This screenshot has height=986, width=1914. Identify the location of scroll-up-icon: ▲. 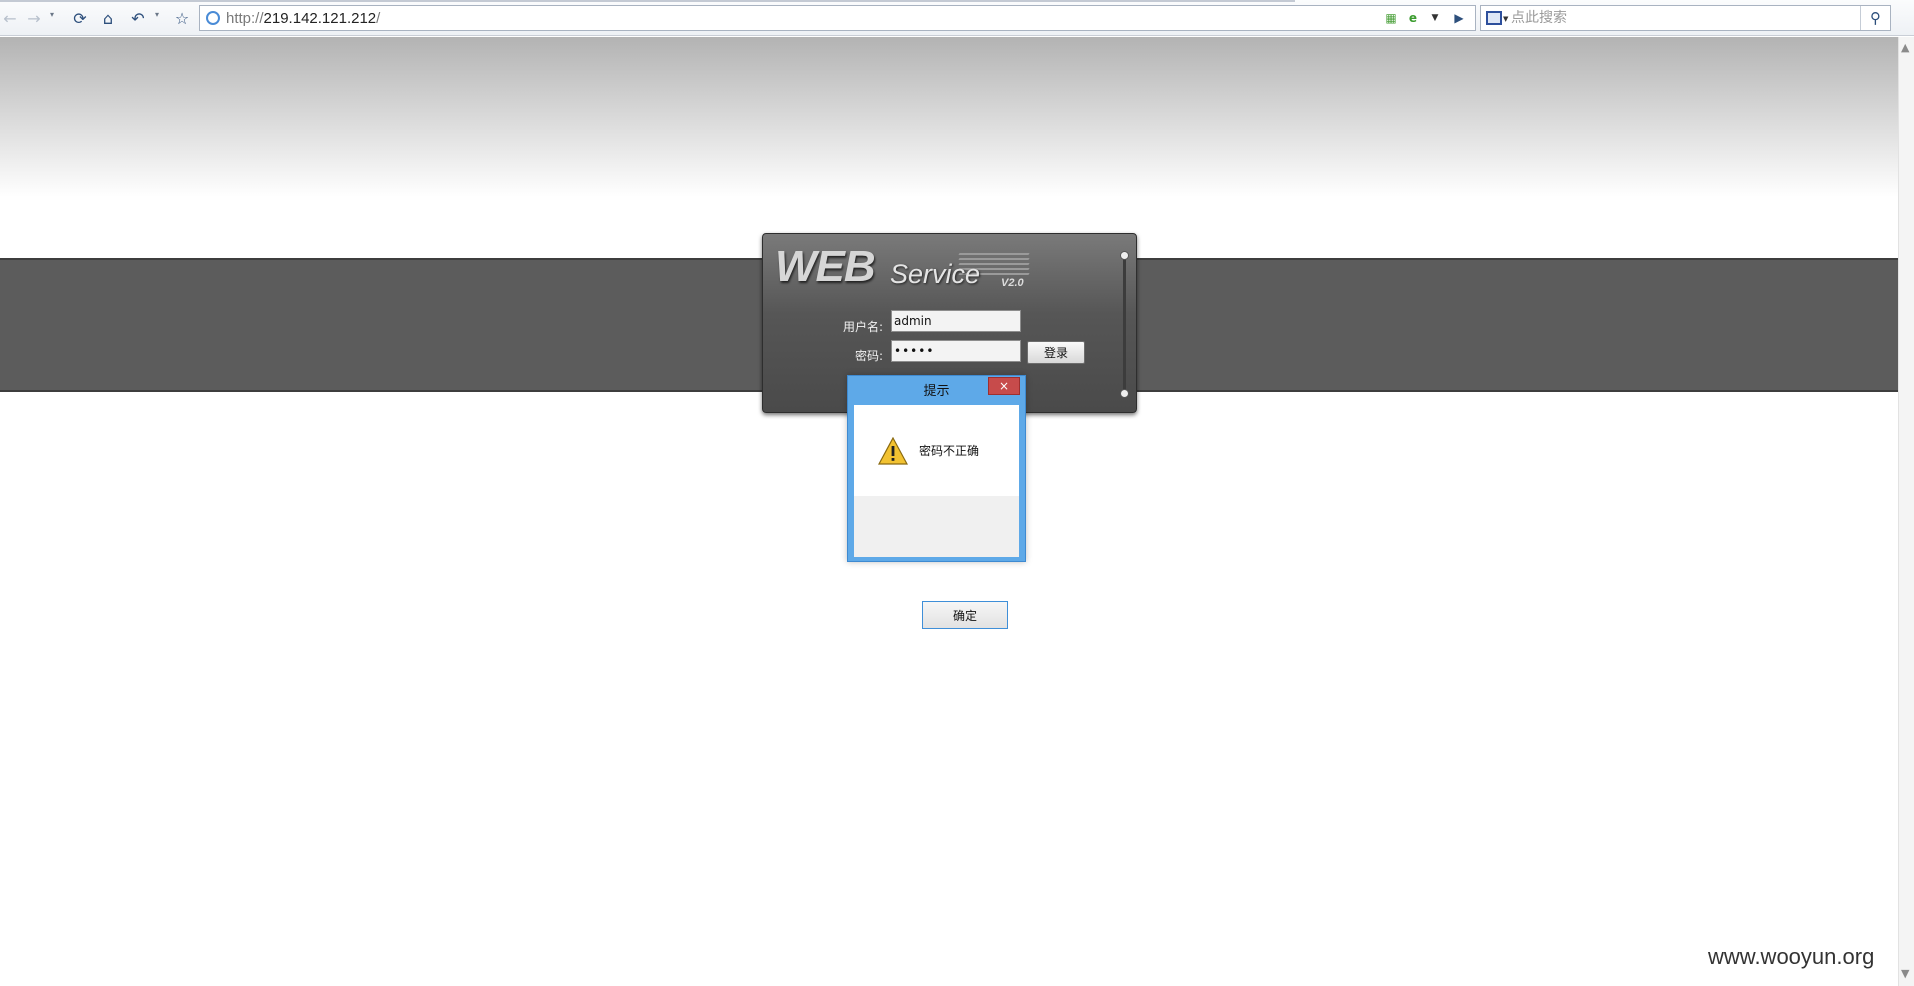
(1905, 47).